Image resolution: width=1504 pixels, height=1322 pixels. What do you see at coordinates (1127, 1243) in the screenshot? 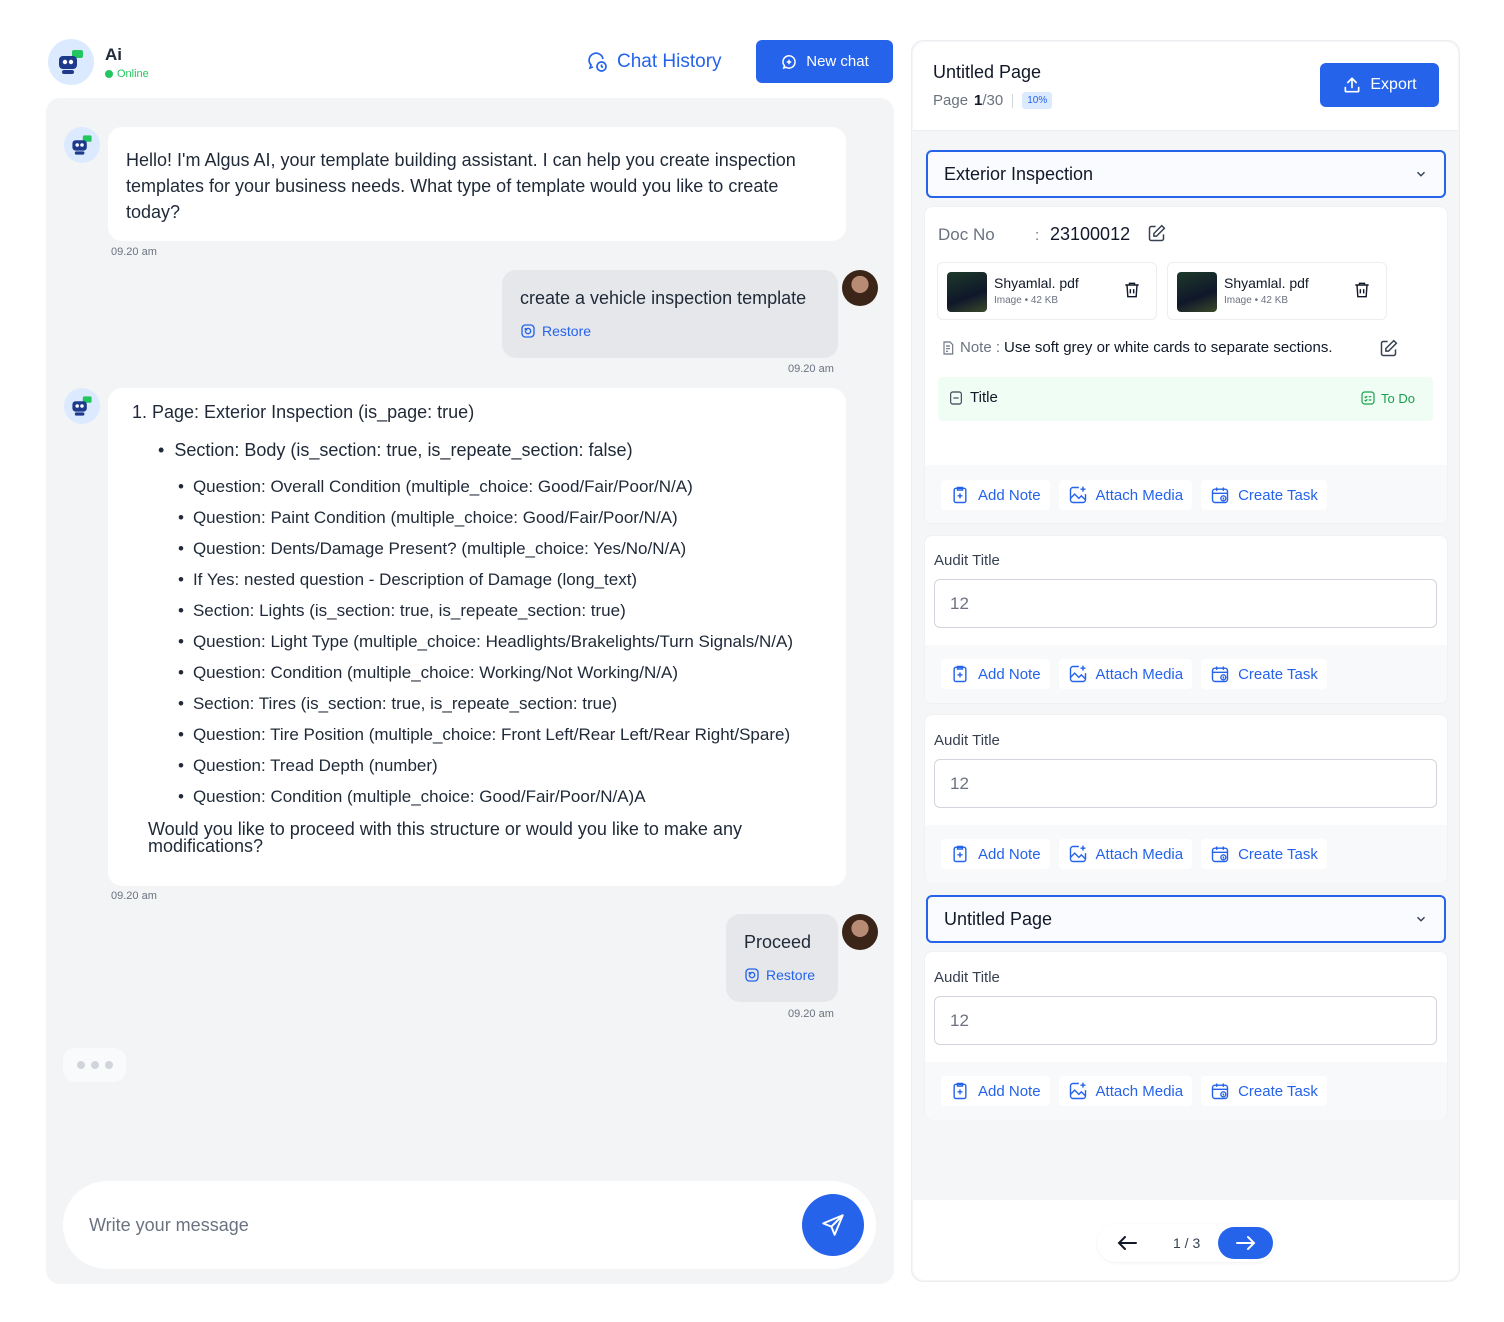
I see `prev-page-button` at bounding box center [1127, 1243].